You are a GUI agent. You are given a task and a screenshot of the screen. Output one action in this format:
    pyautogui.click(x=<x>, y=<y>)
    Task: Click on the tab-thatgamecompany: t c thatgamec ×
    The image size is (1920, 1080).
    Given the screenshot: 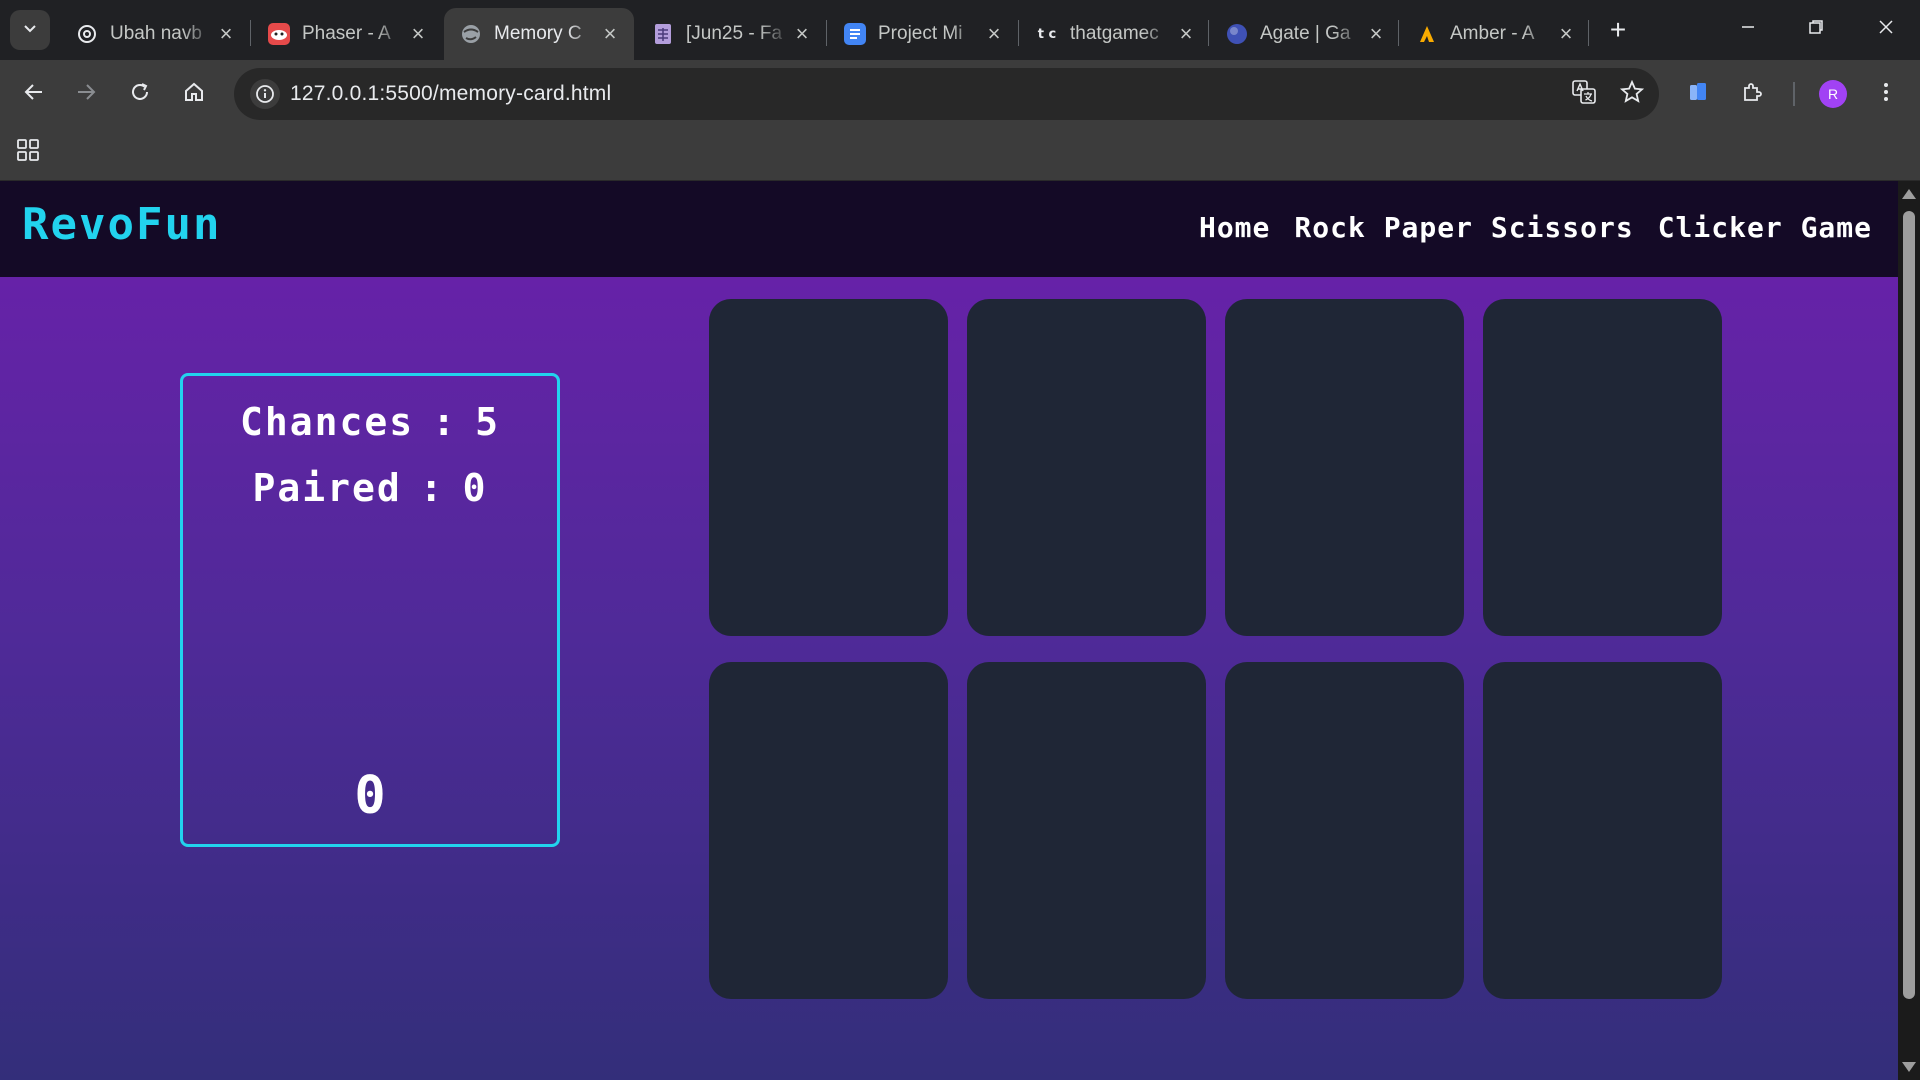 What is the action you would take?
    pyautogui.click(x=1115, y=34)
    